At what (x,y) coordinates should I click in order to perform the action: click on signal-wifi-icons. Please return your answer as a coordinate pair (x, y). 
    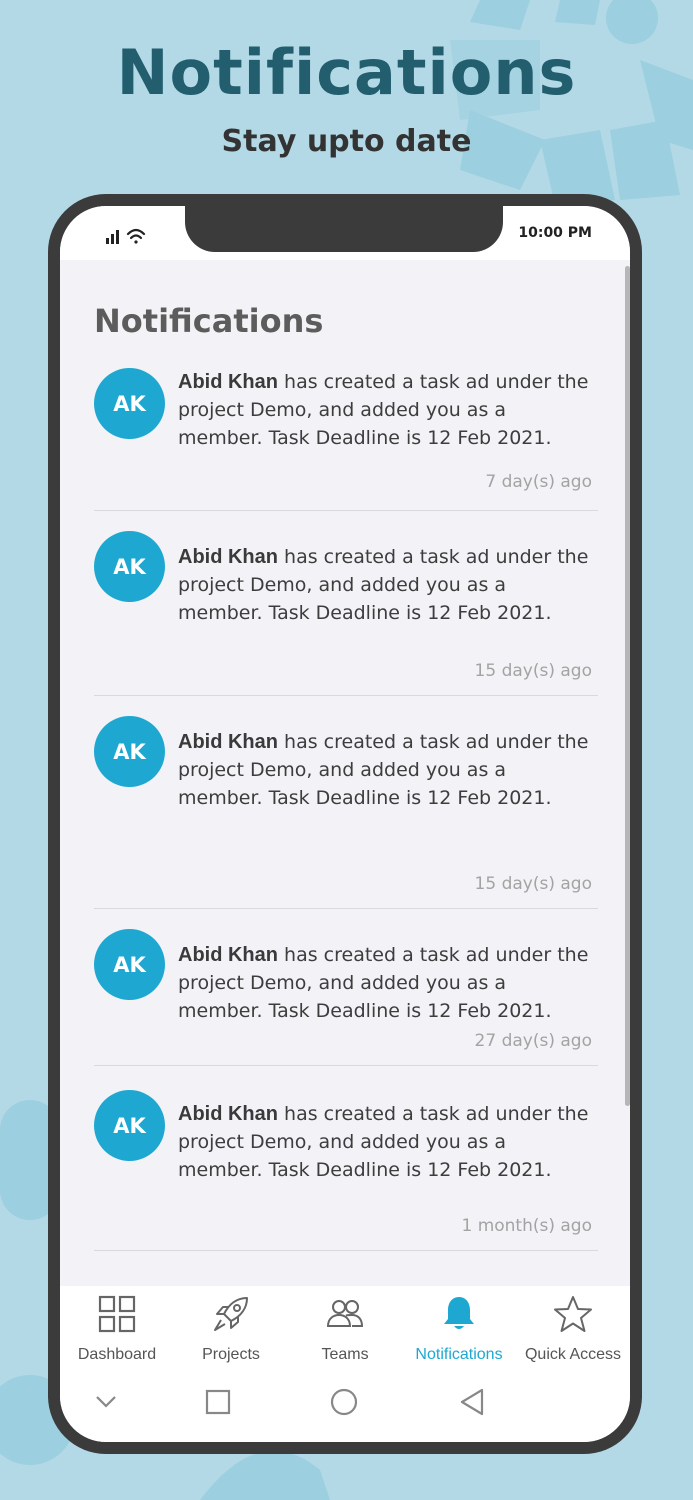
    Looking at the image, I should click on (126, 236).